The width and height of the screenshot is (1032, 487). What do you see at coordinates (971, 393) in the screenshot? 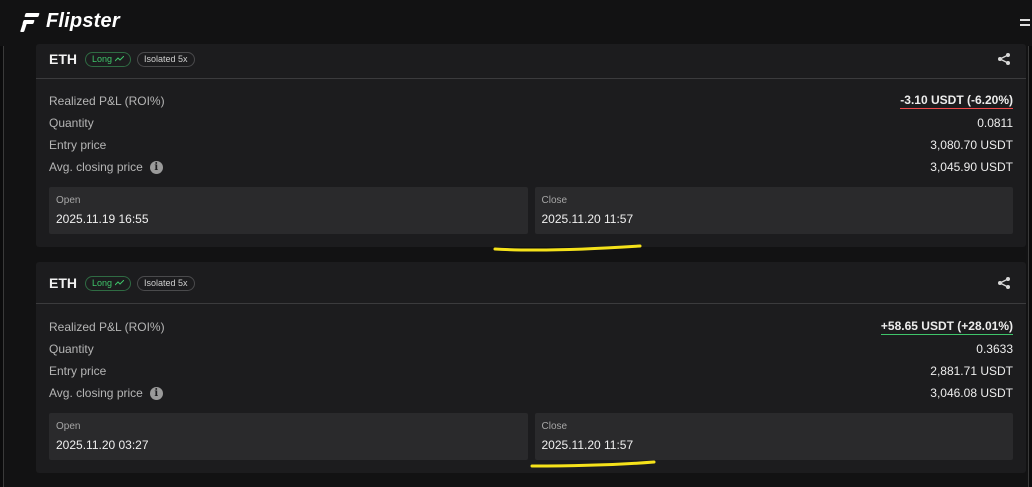
I see `avg-closing-price-value: 3,046.08 USDT` at bounding box center [971, 393].